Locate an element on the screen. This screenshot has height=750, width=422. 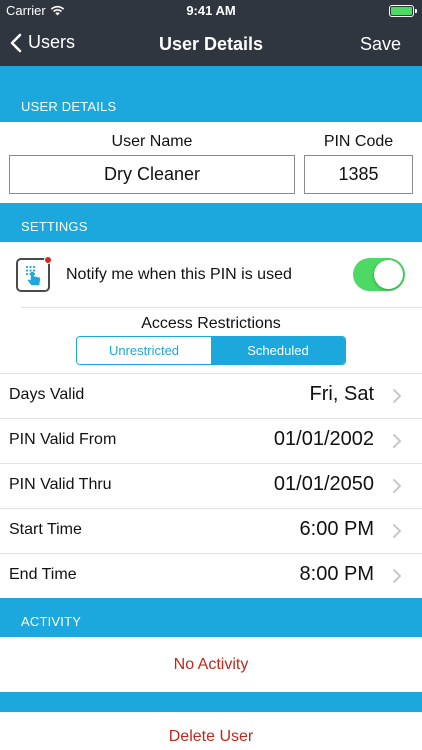
pin-valid-from-value: 01/01/2002 is located at coordinates (323, 439).